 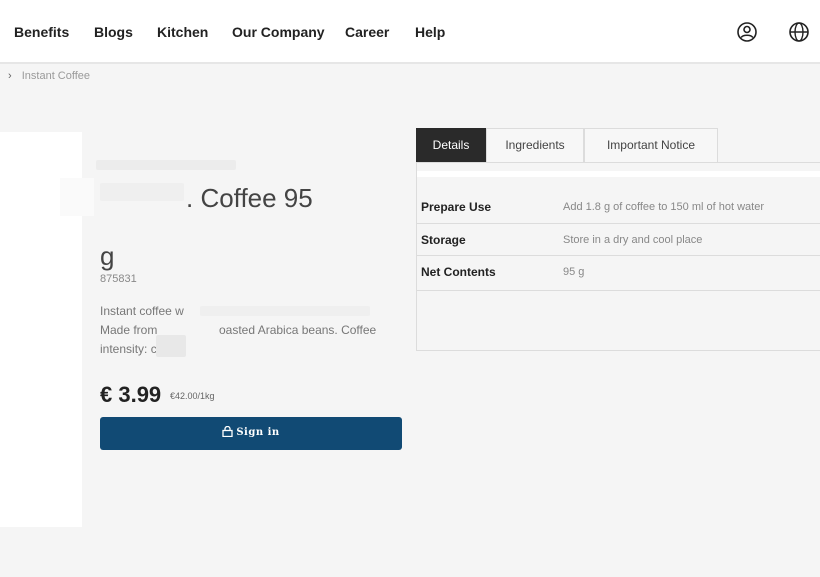 I want to click on nav-link-career: Career, so click(x=367, y=32).